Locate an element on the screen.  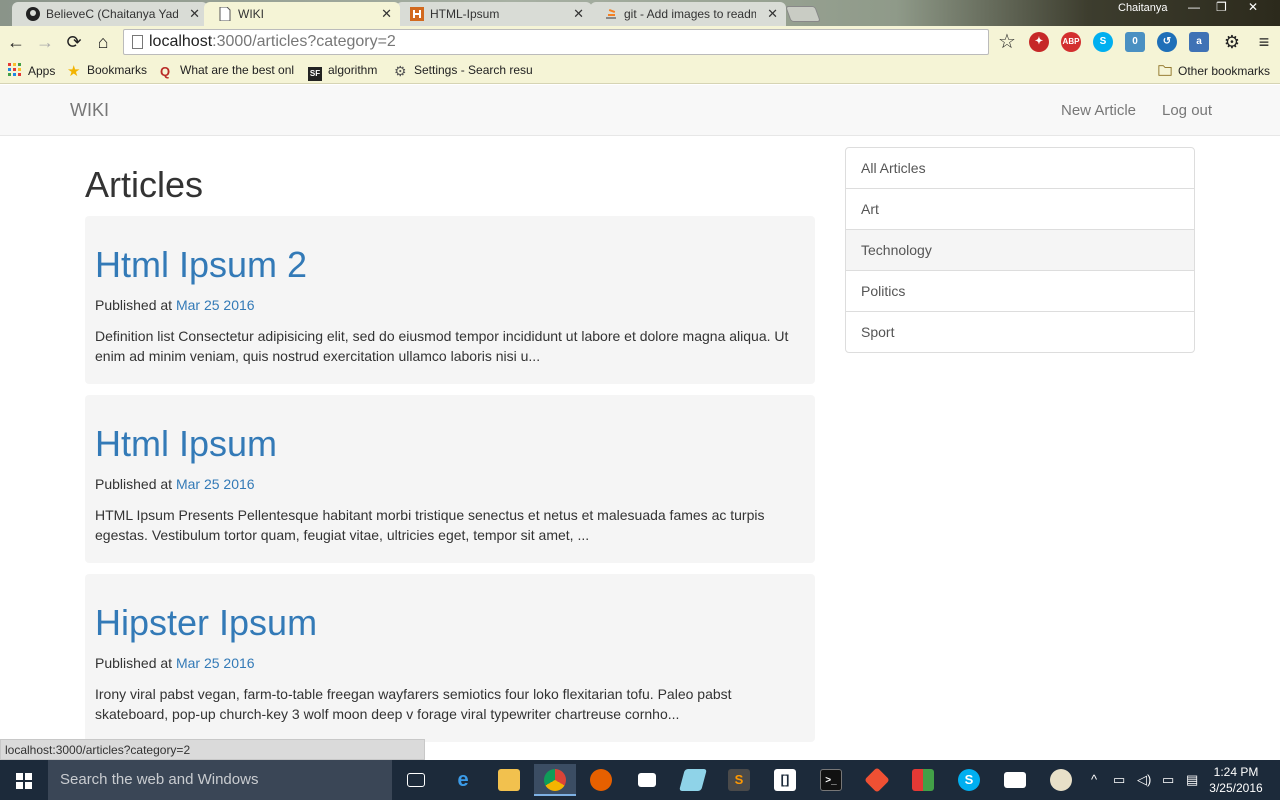
other-bookmarks-label: Other bookmarks is located at coordinates (1224, 71).